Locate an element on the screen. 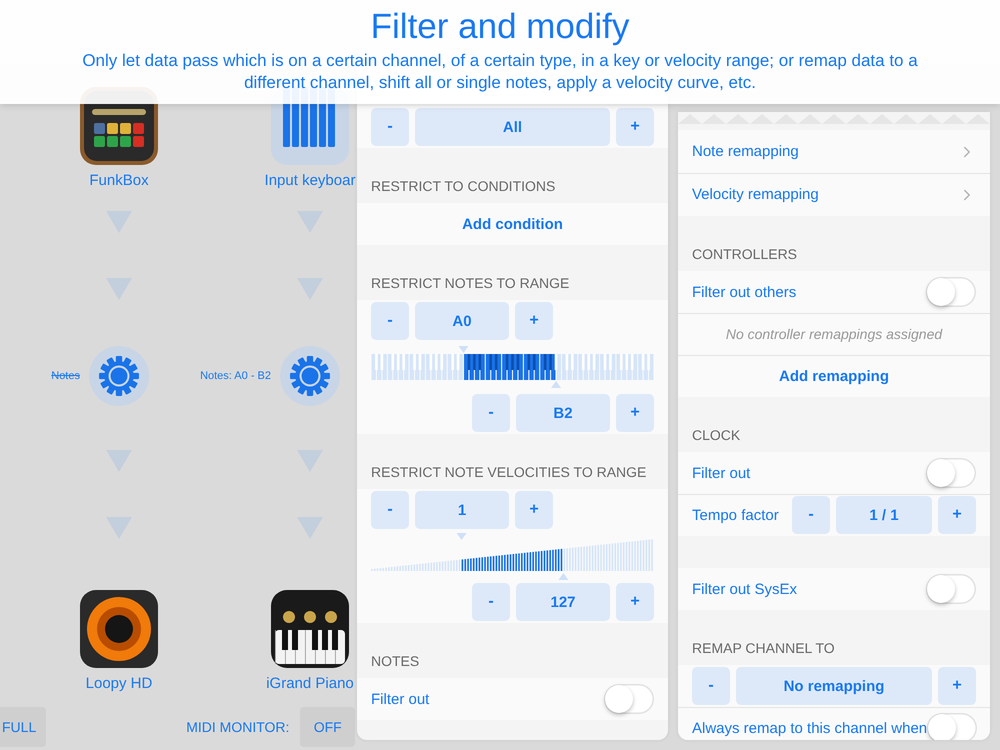 The width and height of the screenshot is (1000, 750). stepper-value: B2 is located at coordinates (563, 413).